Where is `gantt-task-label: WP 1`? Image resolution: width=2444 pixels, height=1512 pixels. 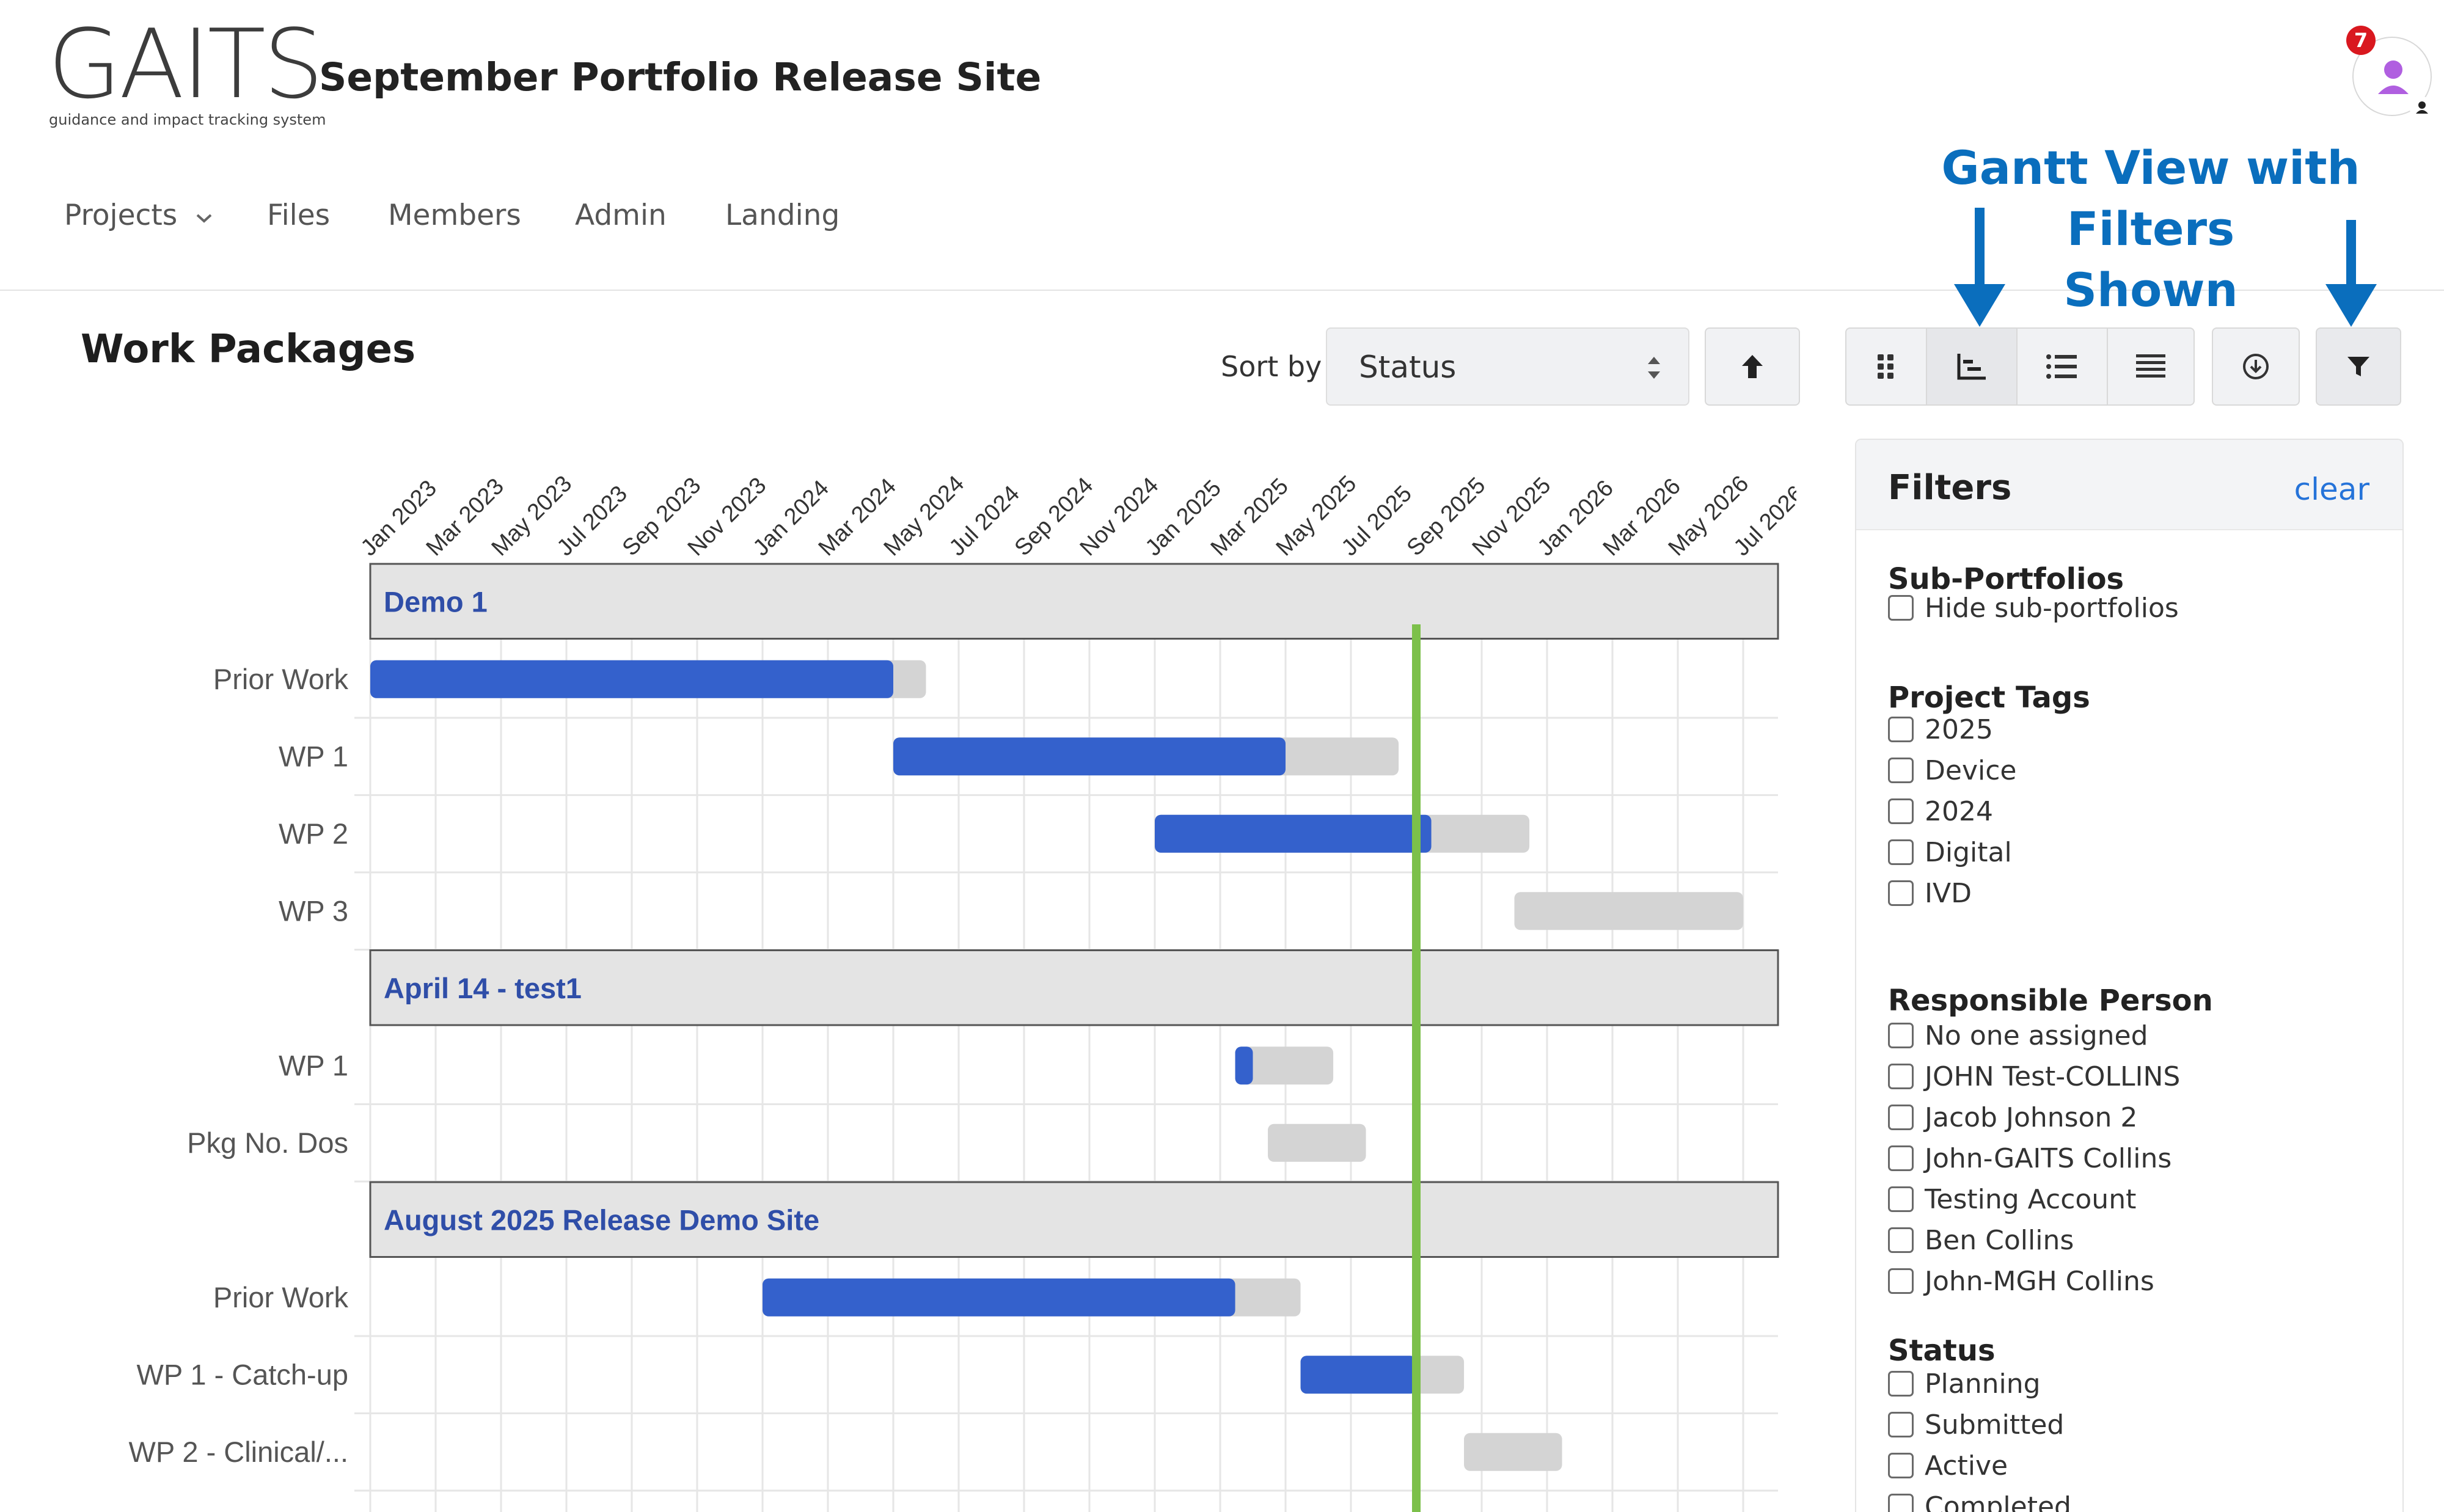 gantt-task-label: WP 1 is located at coordinates (313, 1065).